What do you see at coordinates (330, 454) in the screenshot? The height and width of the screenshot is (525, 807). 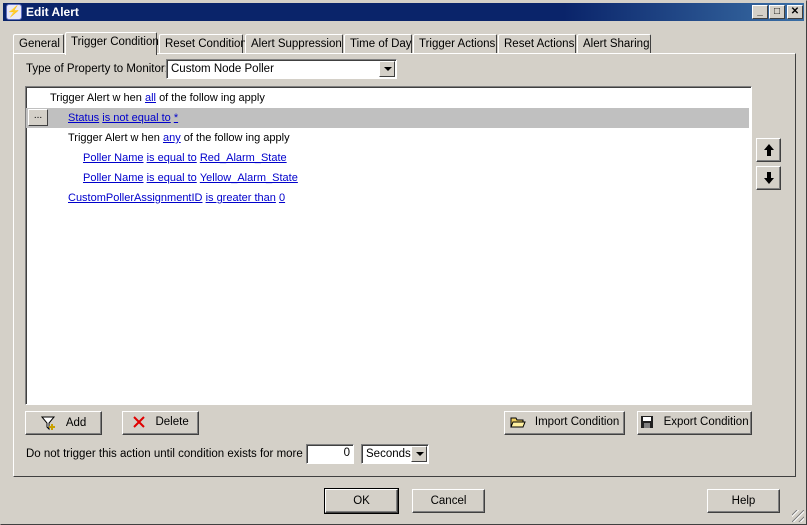 I see `delay-value-input: 0` at bounding box center [330, 454].